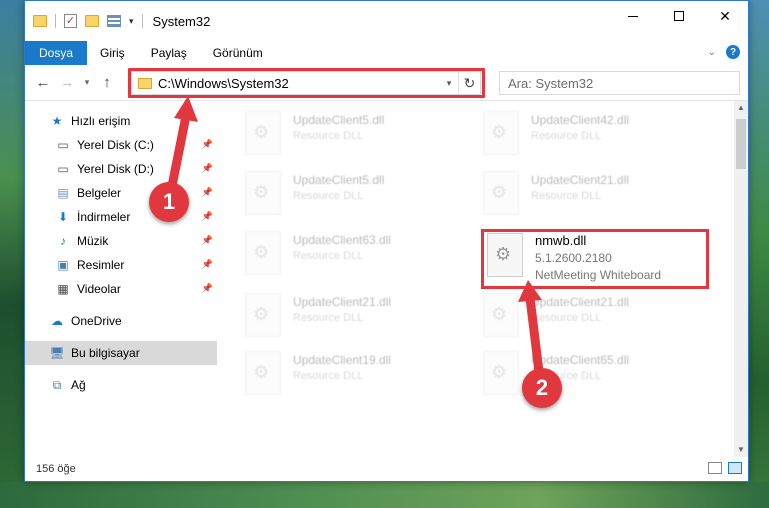 The height and width of the screenshot is (508, 769). I want to click on divider, so click(142, 21).